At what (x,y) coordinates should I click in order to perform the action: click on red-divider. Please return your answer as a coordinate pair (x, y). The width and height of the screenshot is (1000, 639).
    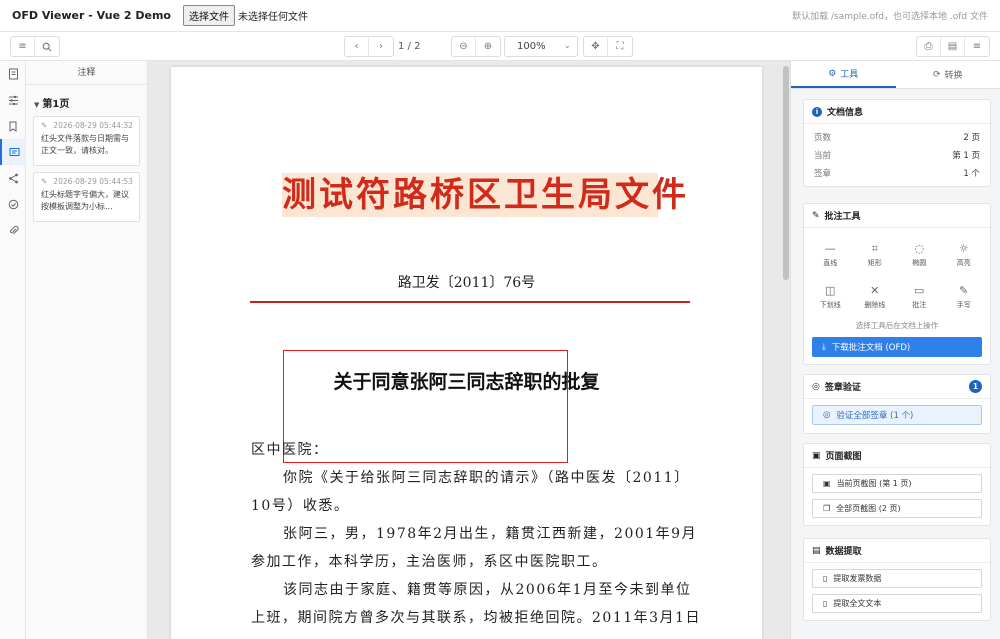
    Looking at the image, I should click on (470, 302).